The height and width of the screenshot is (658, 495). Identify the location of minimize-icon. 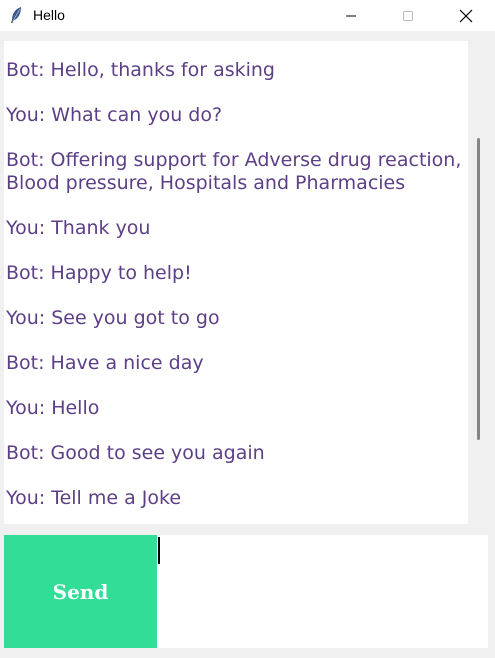
(351, 15).